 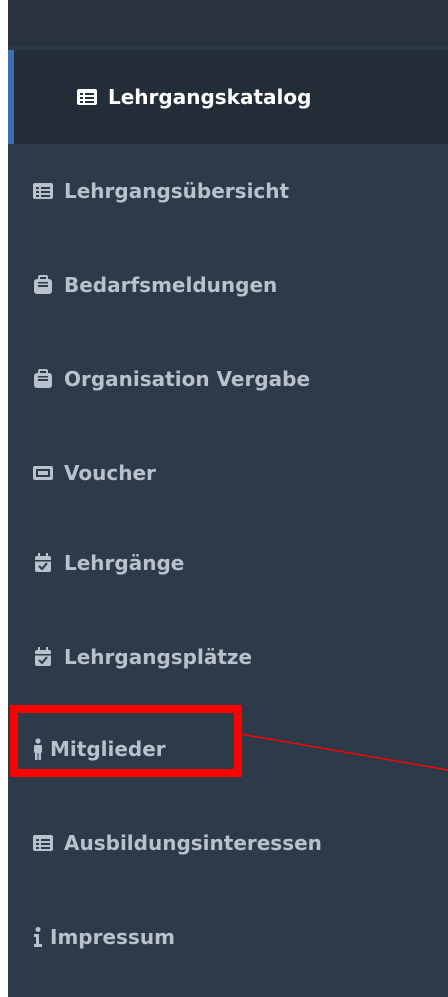 What do you see at coordinates (112, 937) in the screenshot?
I see `sidebar-item-label: Impressum` at bounding box center [112, 937].